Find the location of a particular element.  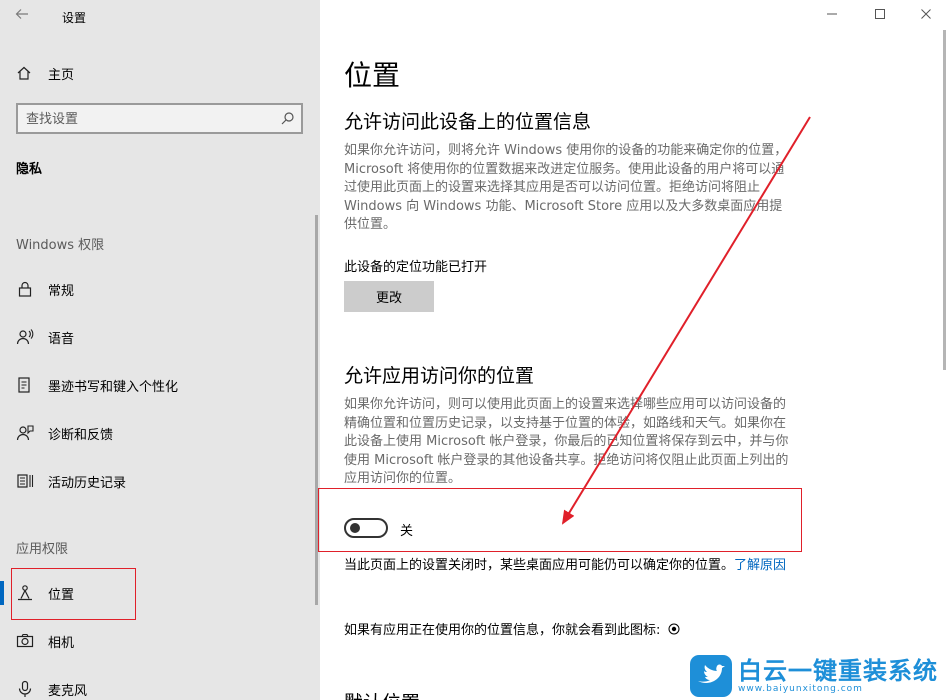

annotation-highlight-location-item is located at coordinates (73, 594).